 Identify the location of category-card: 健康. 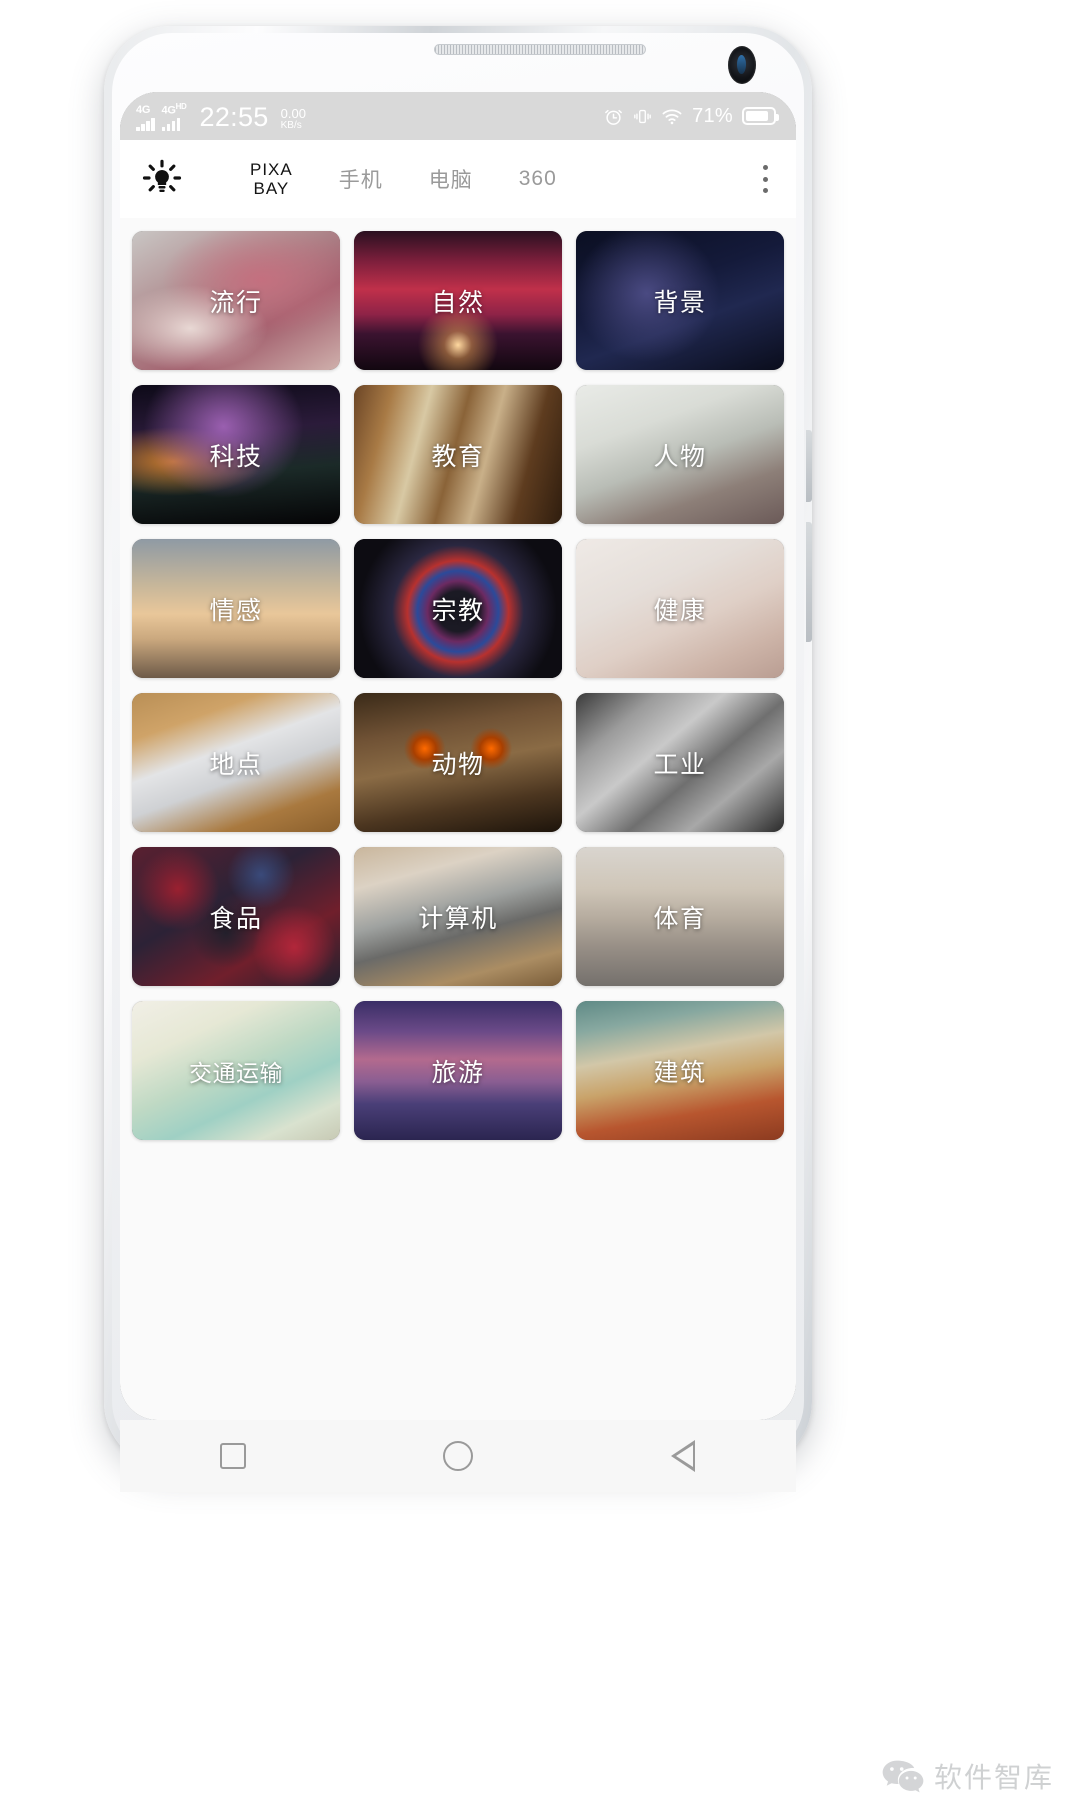
(680, 608).